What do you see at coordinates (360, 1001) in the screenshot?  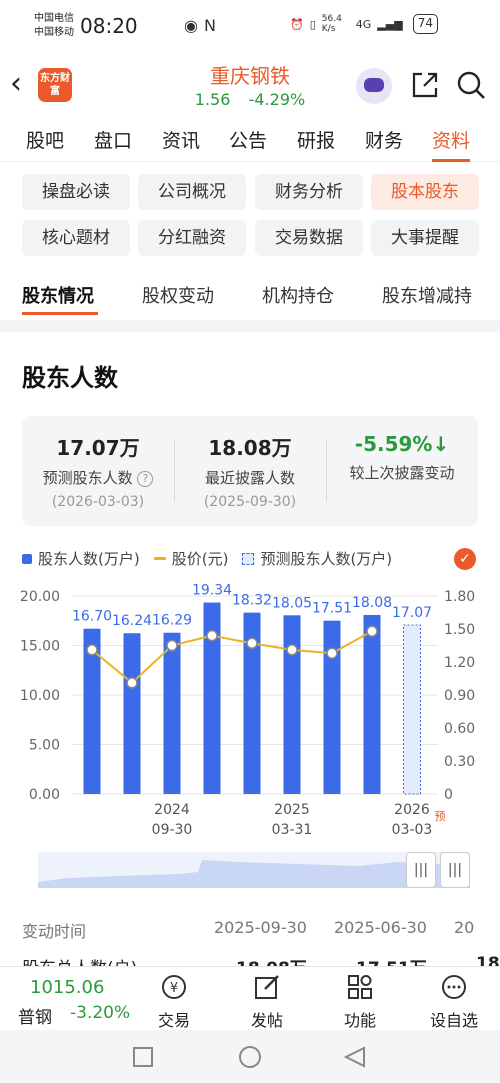 I see `functions-button: 功能` at bounding box center [360, 1001].